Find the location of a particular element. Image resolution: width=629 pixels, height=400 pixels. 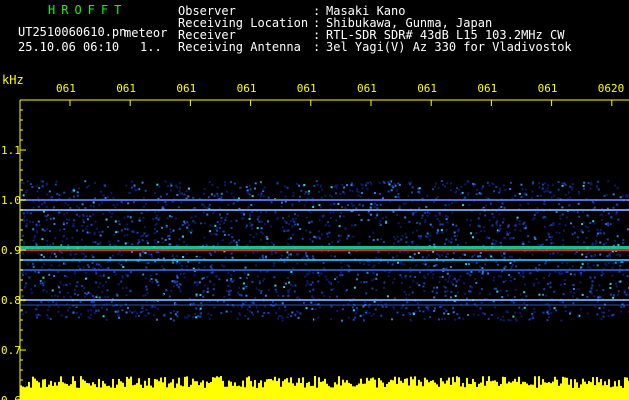

x-tick-label: 061 is located at coordinates (186, 88).